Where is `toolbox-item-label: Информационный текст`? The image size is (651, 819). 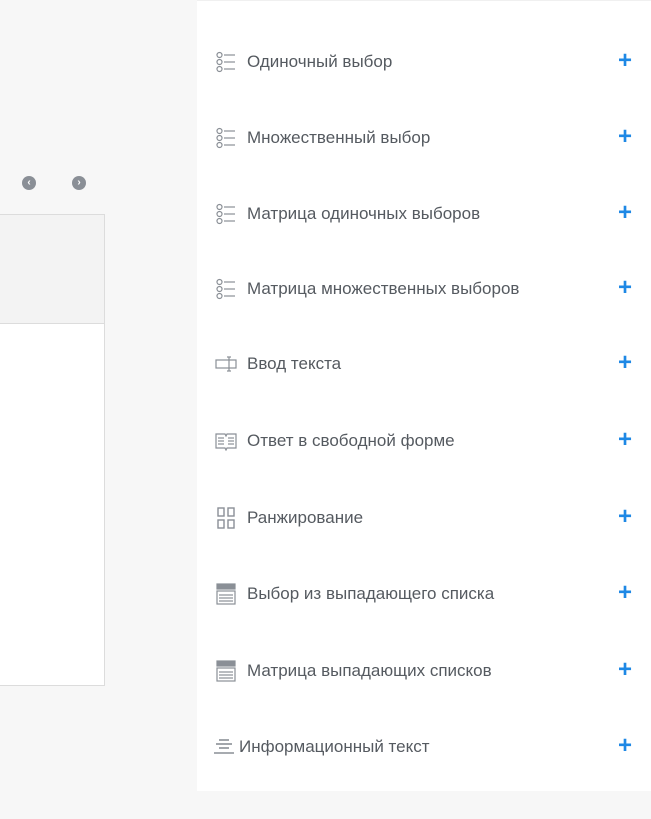
toolbox-item-label: Информационный текст is located at coordinates (334, 746).